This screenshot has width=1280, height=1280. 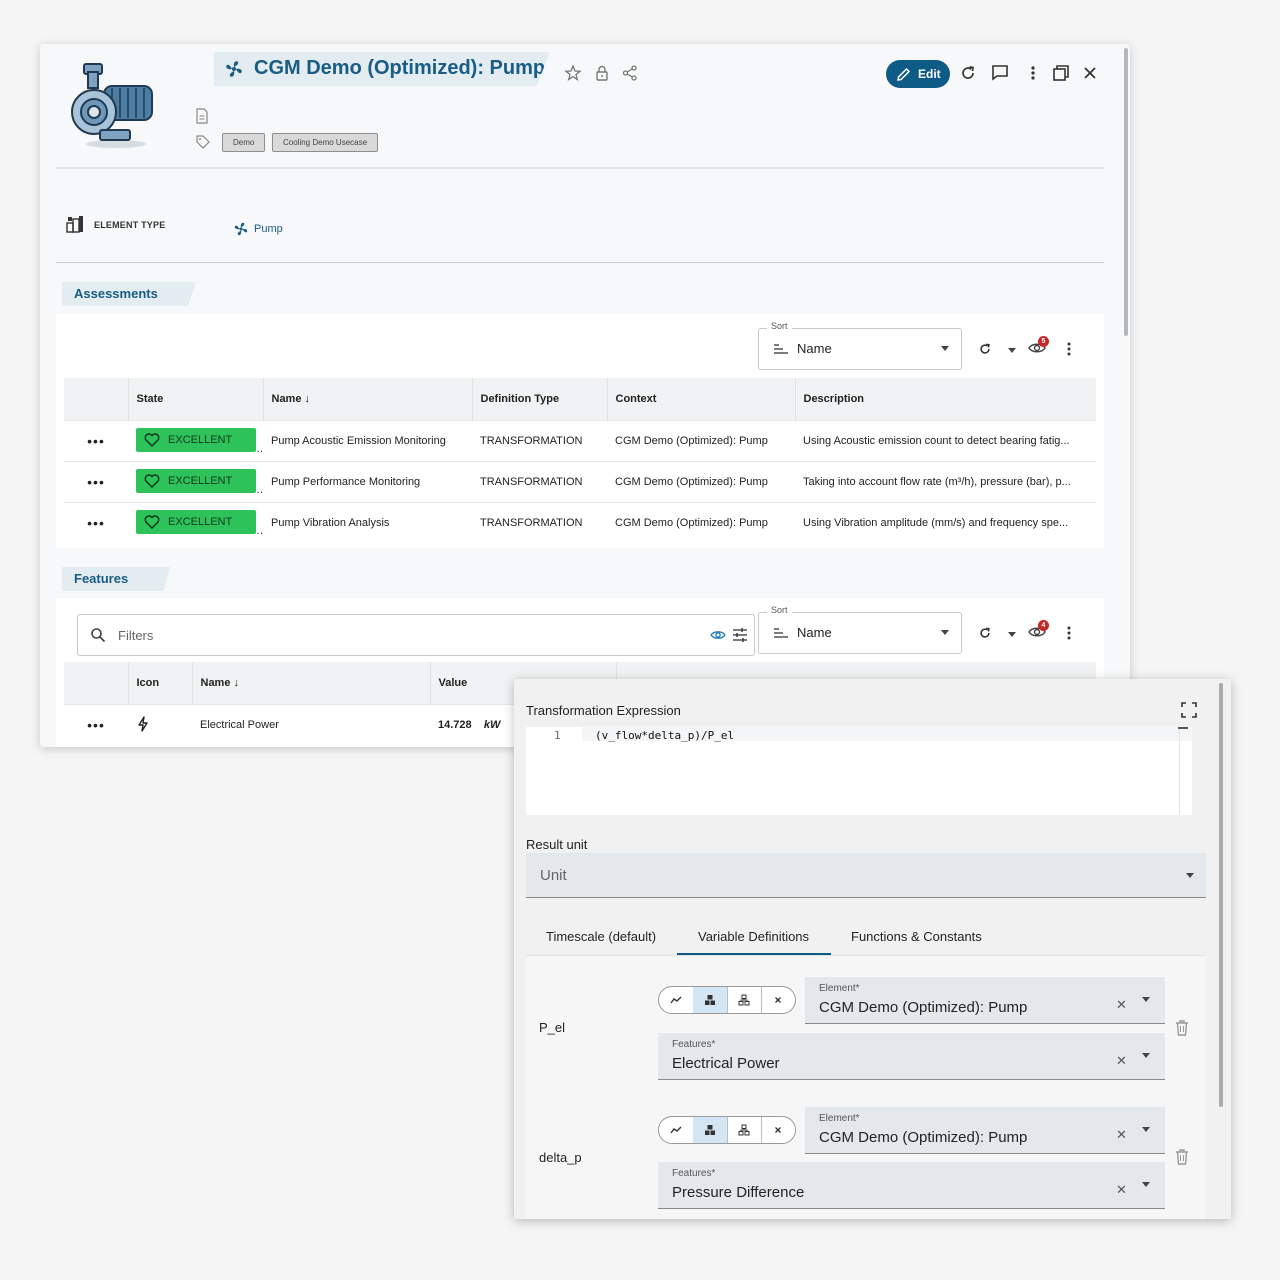 What do you see at coordinates (740, 635) in the screenshot?
I see `tune-icon` at bounding box center [740, 635].